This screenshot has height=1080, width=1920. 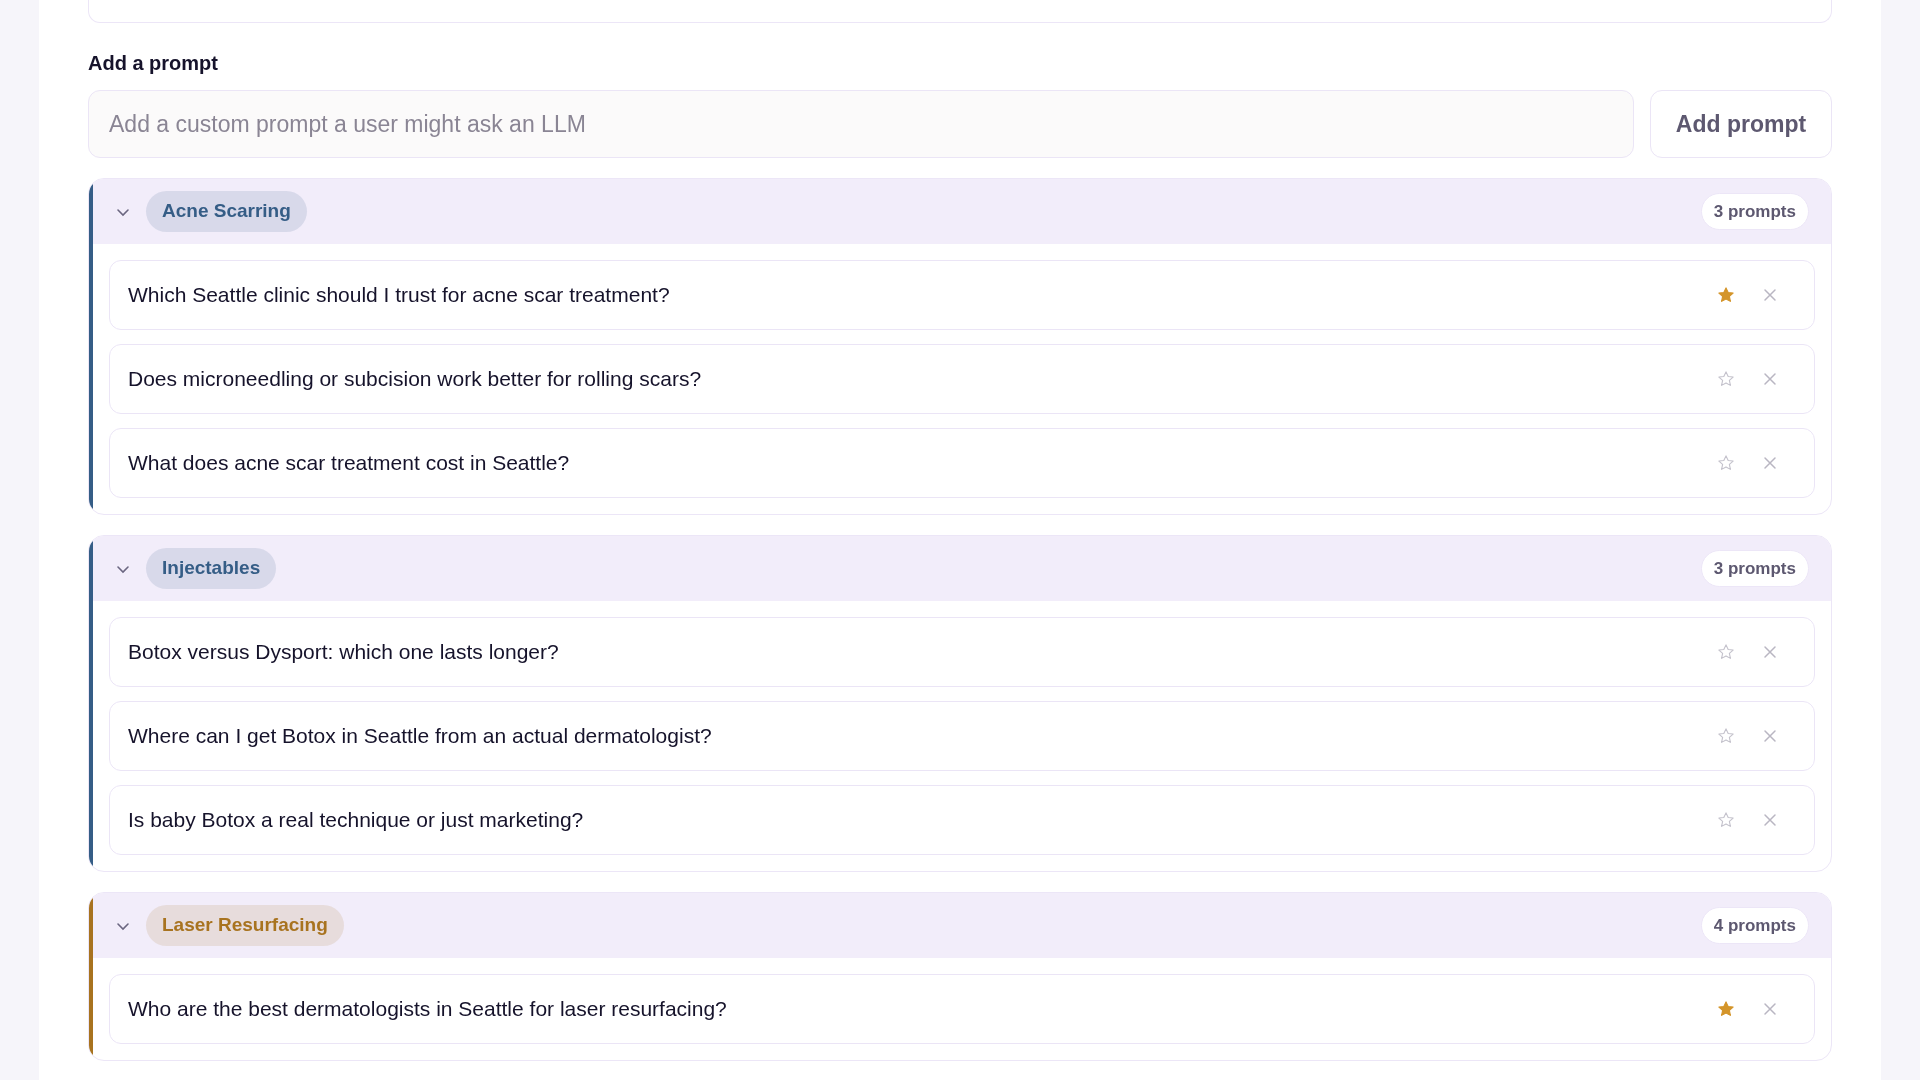 I want to click on prompt-text: Where can I get Botox in Seattle from an actual dermatologist?, so click(x=420, y=736).